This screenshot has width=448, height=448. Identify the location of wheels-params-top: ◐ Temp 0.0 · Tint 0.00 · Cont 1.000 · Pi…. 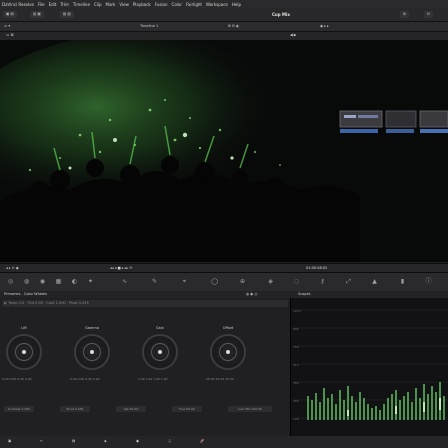
(145, 303).